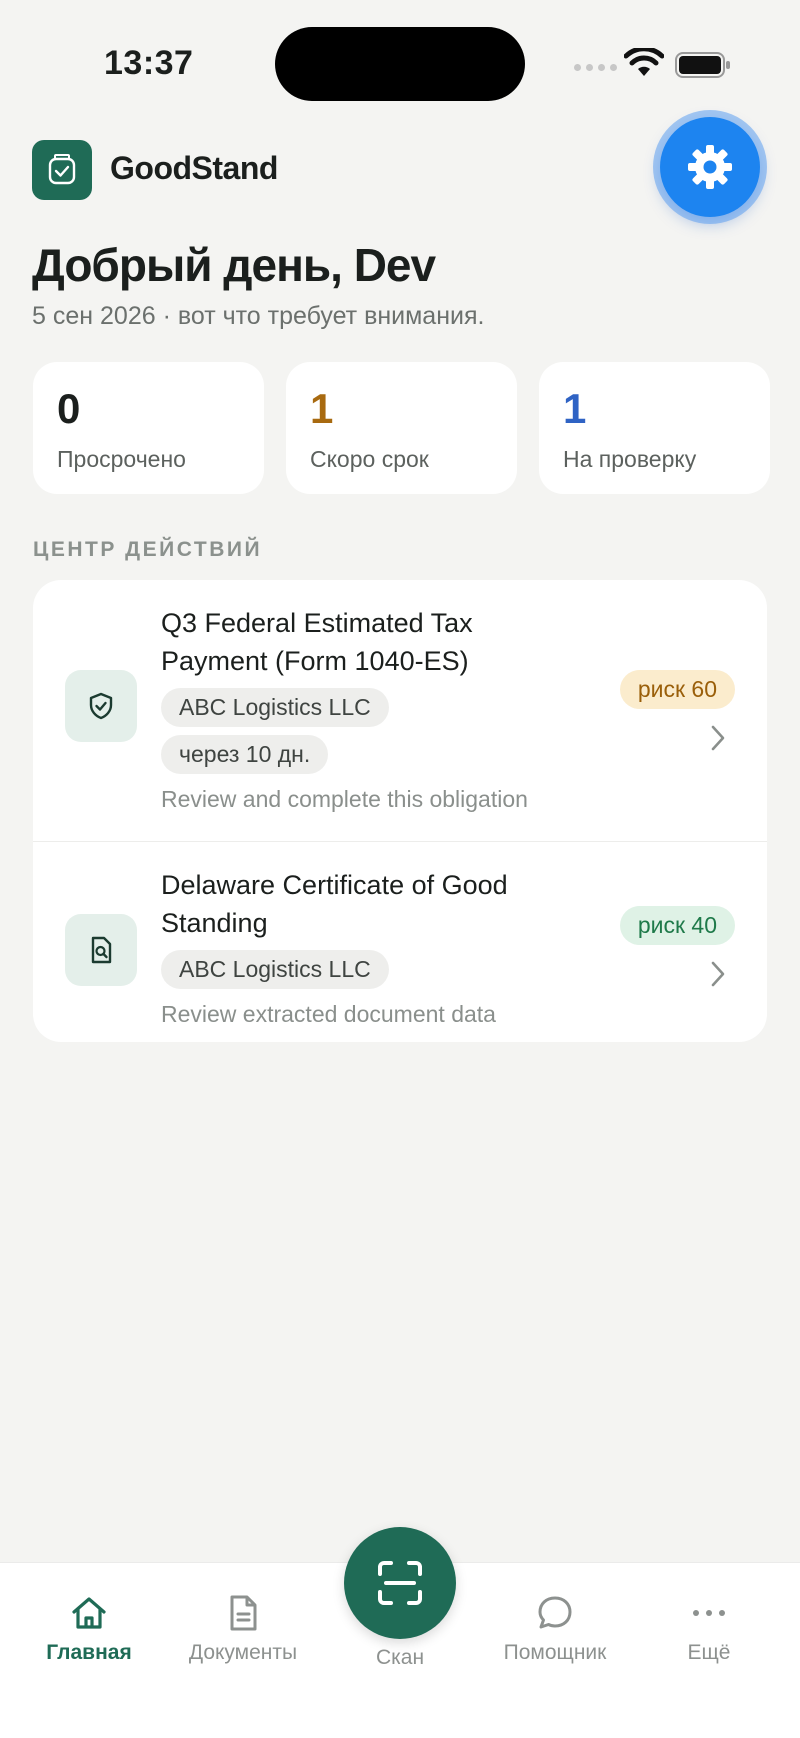 The height and width of the screenshot is (1738, 800). Describe the element at coordinates (245, 754) in the screenshot. I see `due-chip: через 10 дн.` at that location.